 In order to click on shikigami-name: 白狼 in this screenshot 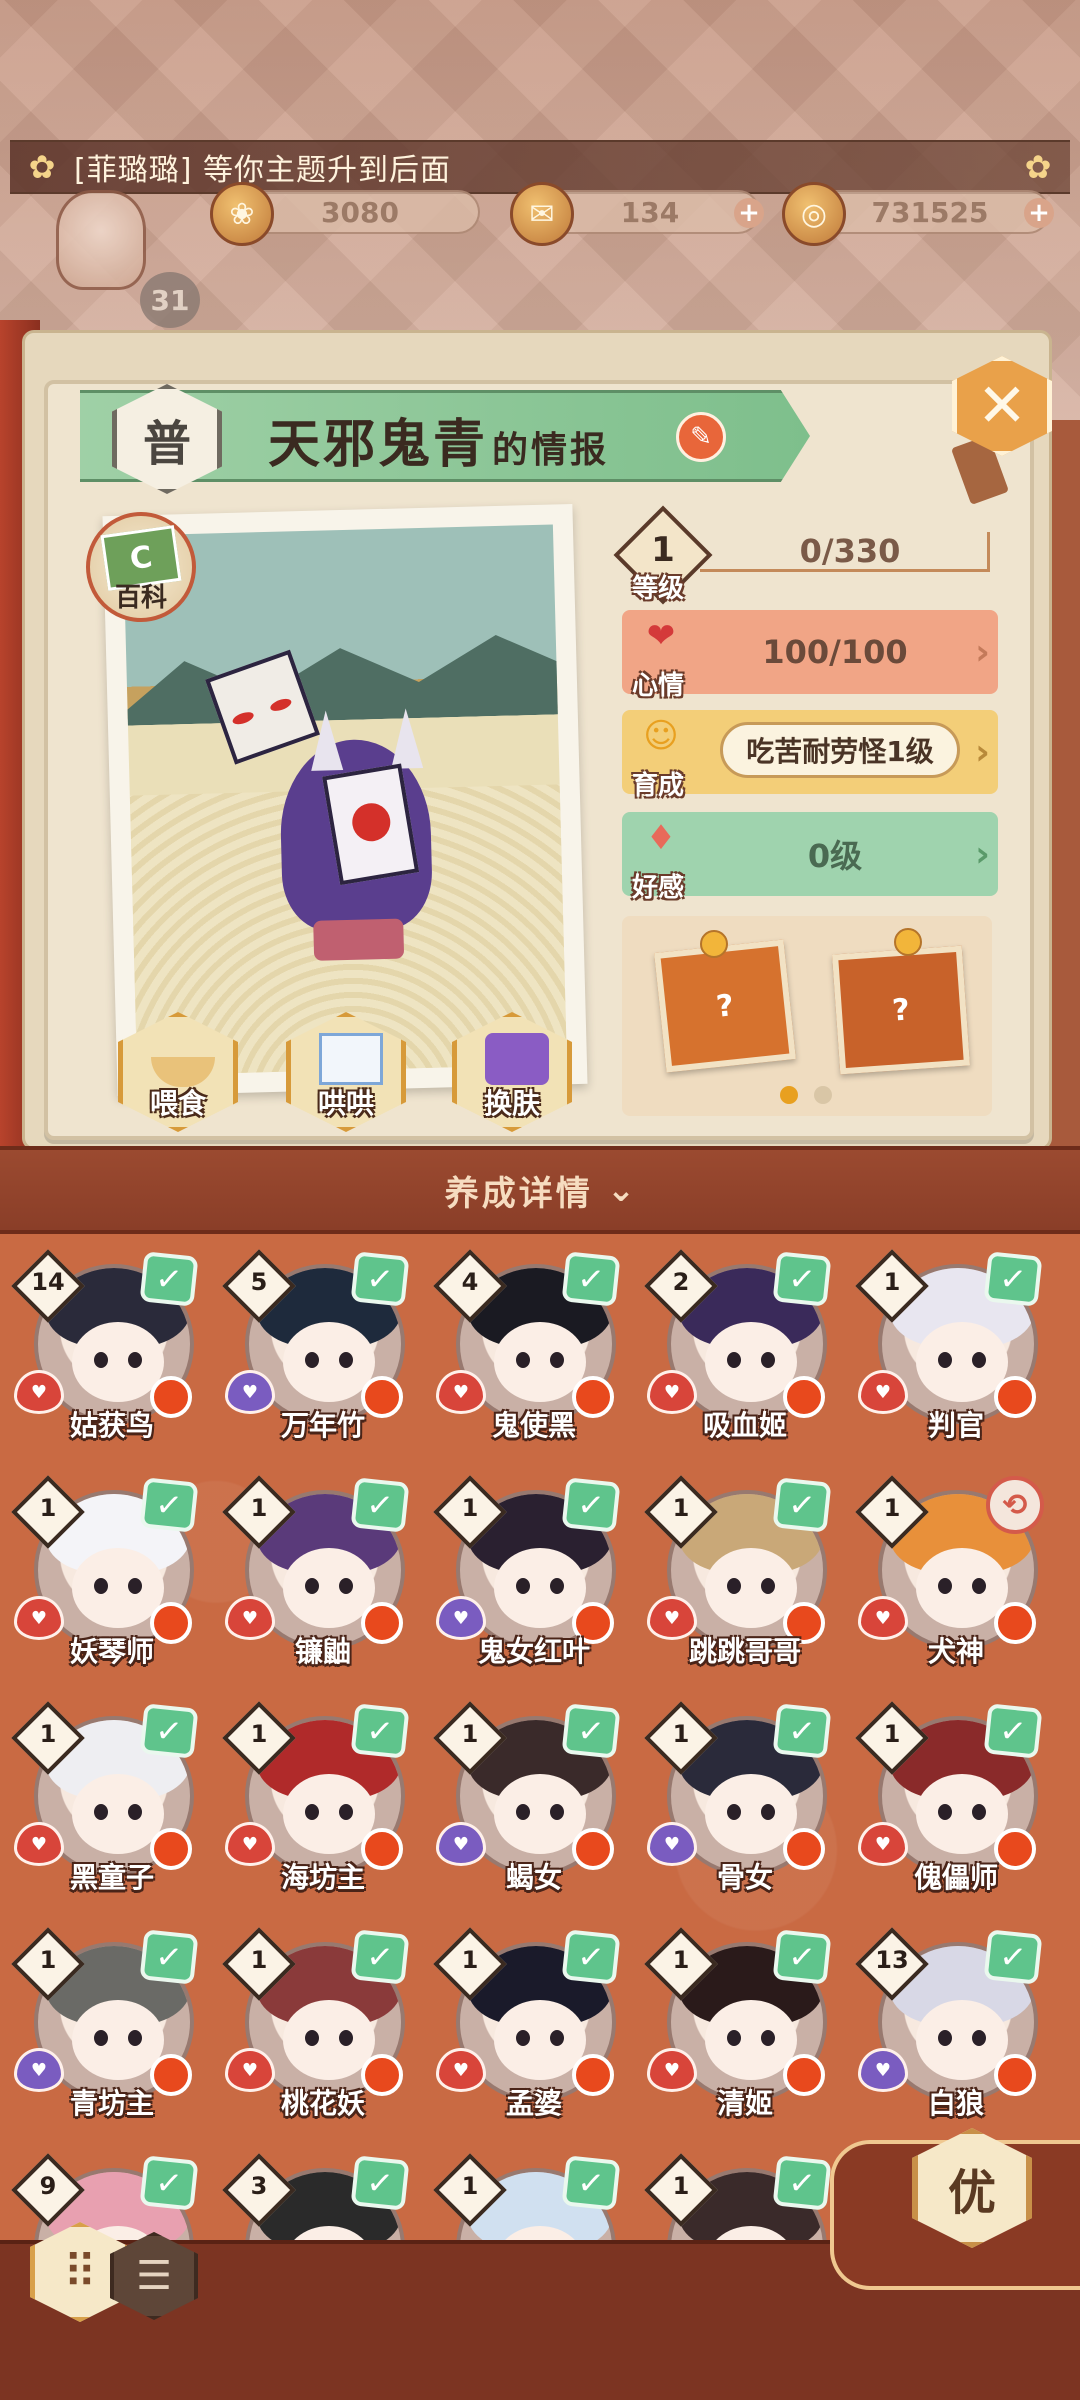, I will do `click(955, 2103)`.